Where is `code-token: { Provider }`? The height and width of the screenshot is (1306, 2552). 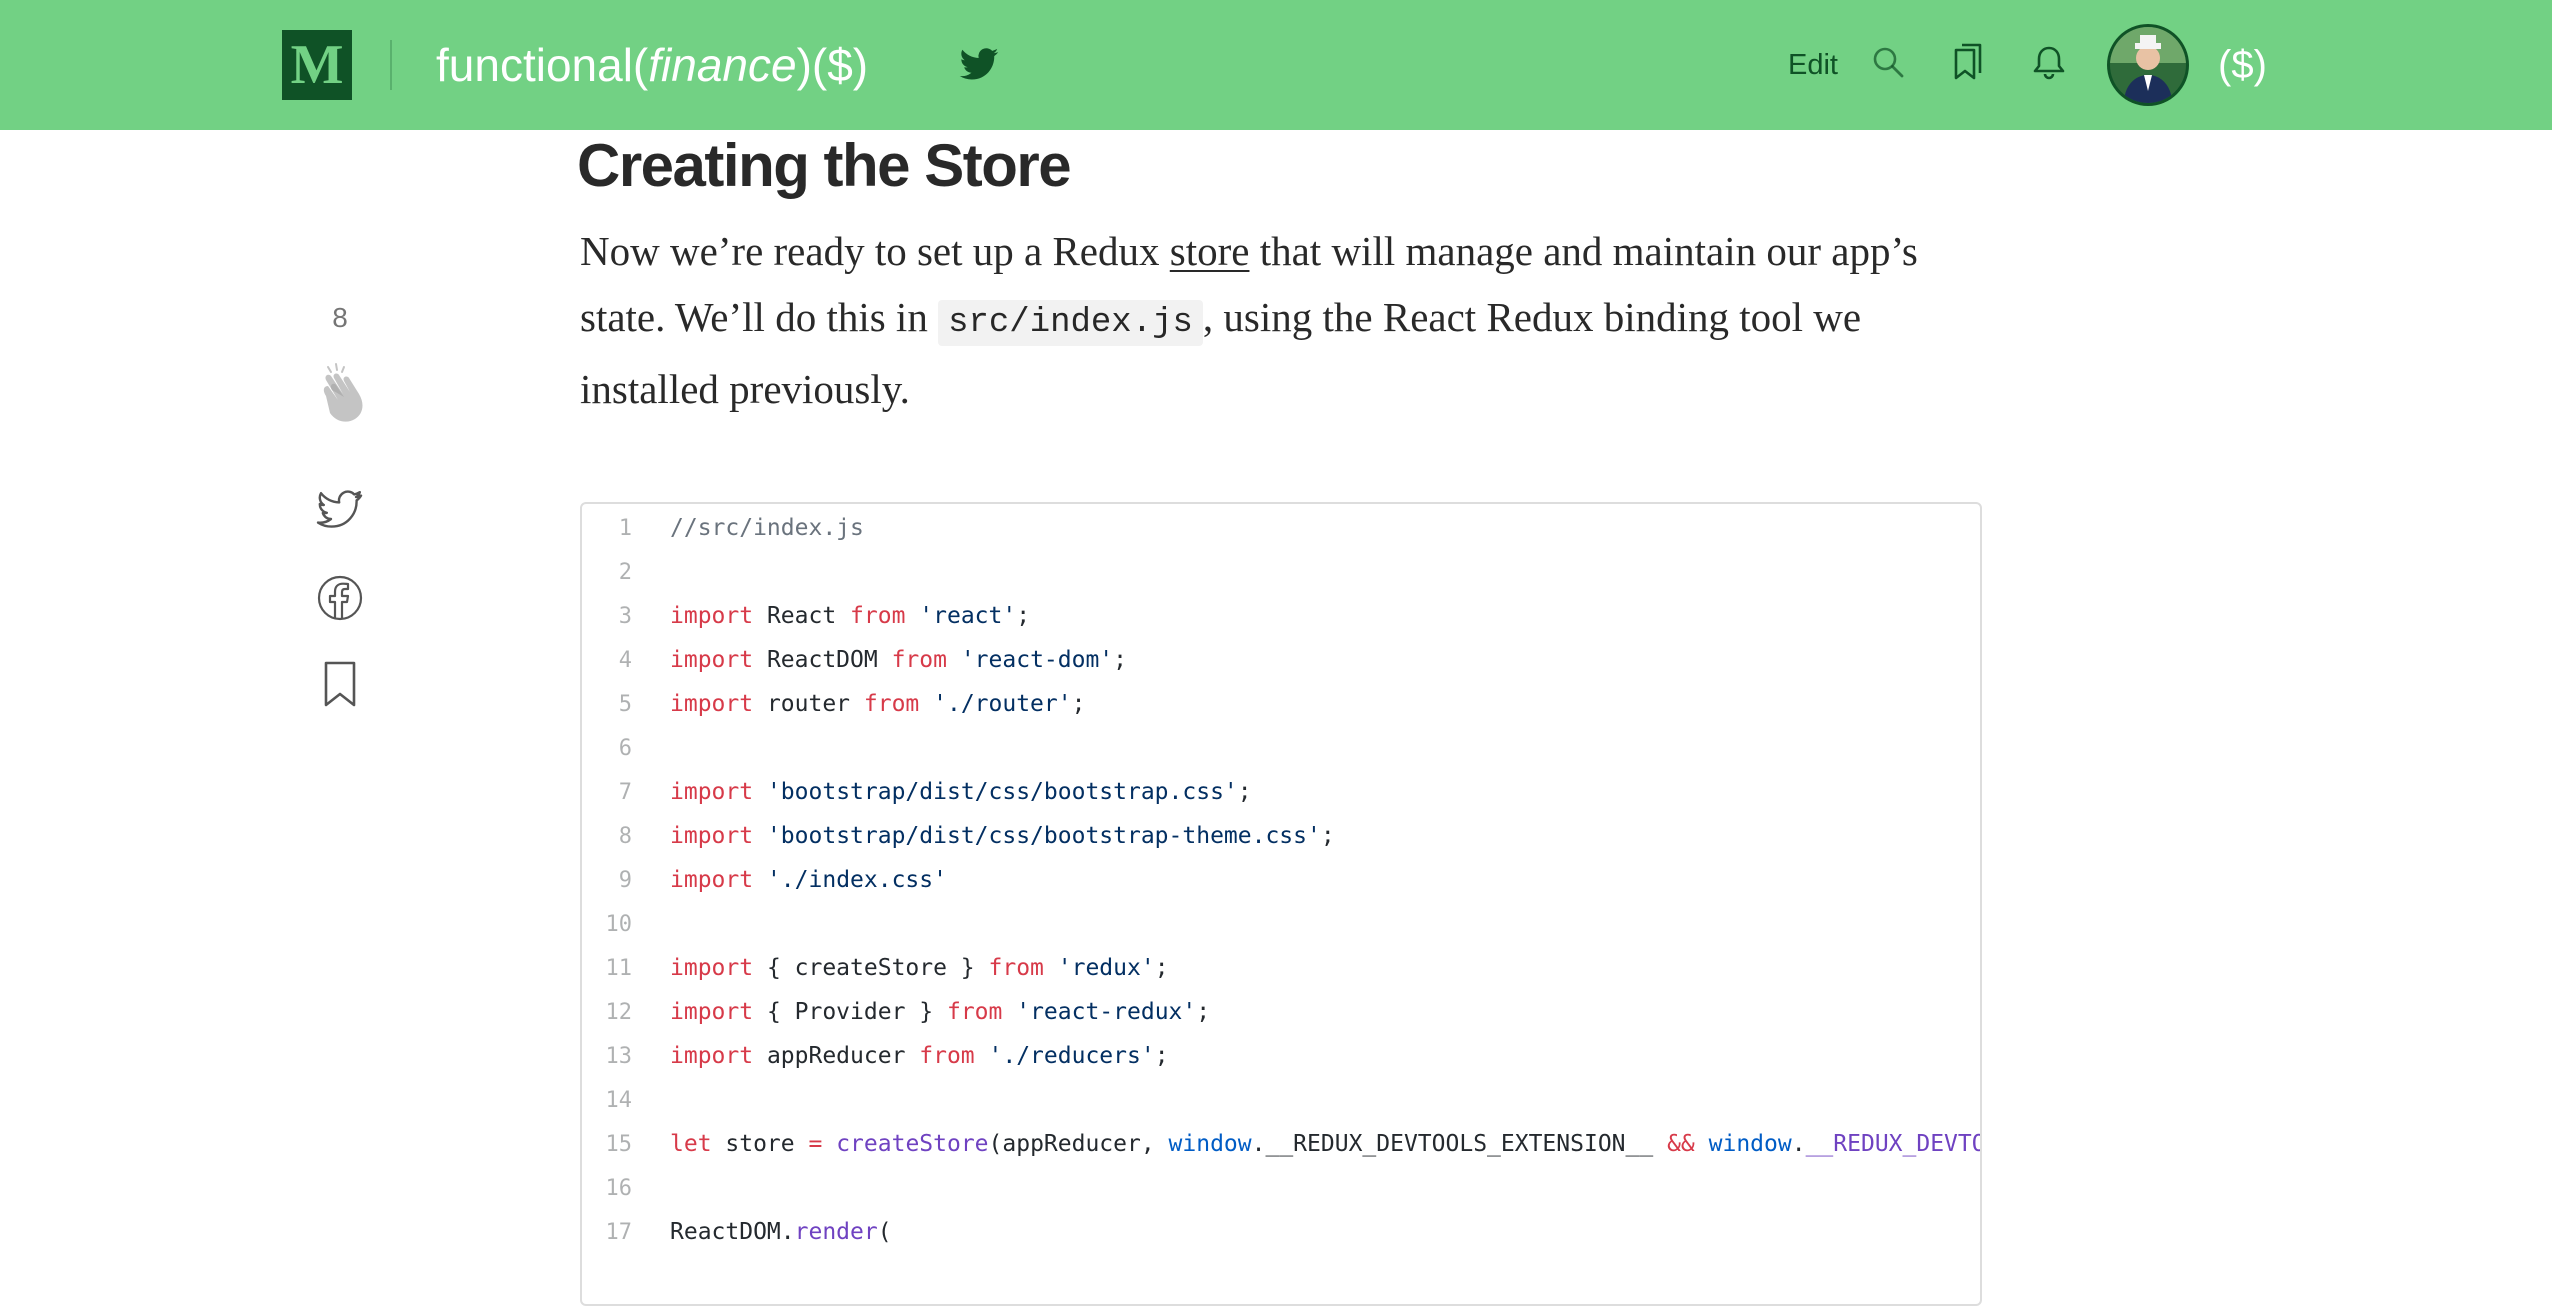
code-token: { Provider } is located at coordinates (850, 1012).